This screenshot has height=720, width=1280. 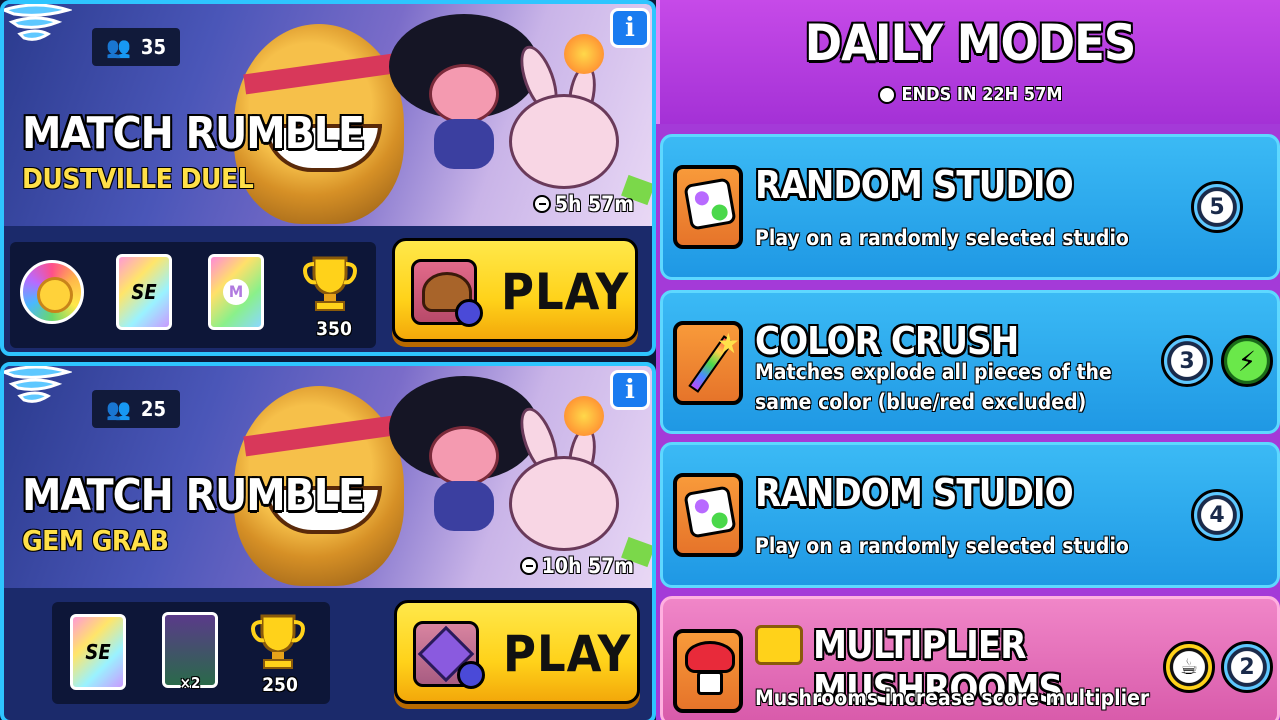 I want to click on magic-wand-icon: ★, so click(x=708, y=363).